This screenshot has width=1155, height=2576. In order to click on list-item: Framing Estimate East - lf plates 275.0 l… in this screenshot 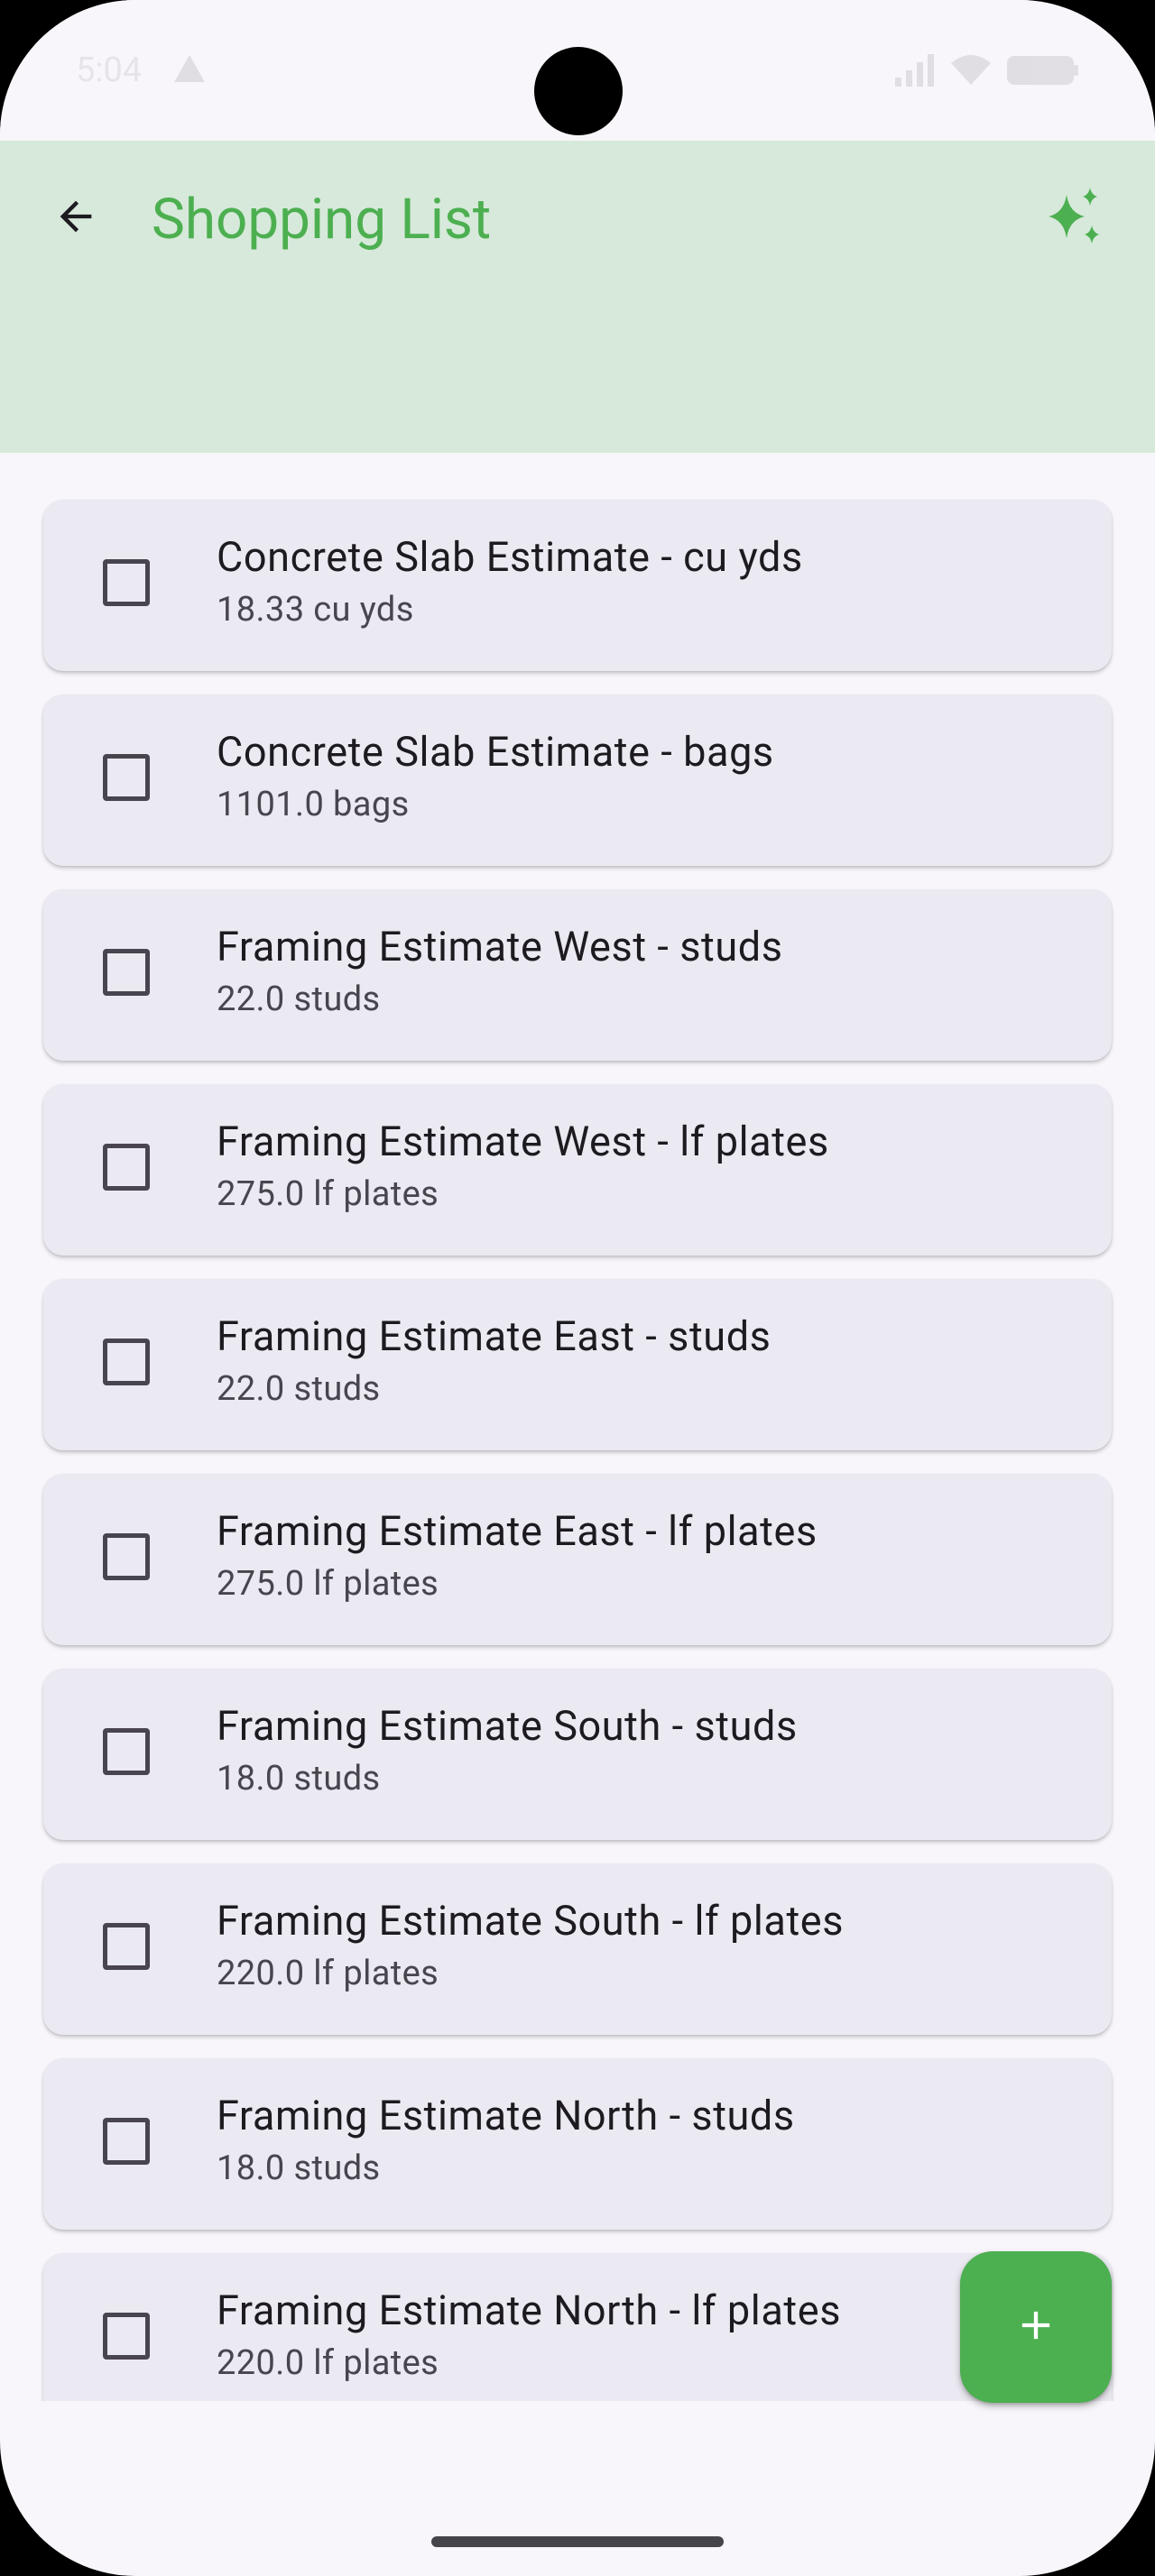, I will do `click(577, 1560)`.